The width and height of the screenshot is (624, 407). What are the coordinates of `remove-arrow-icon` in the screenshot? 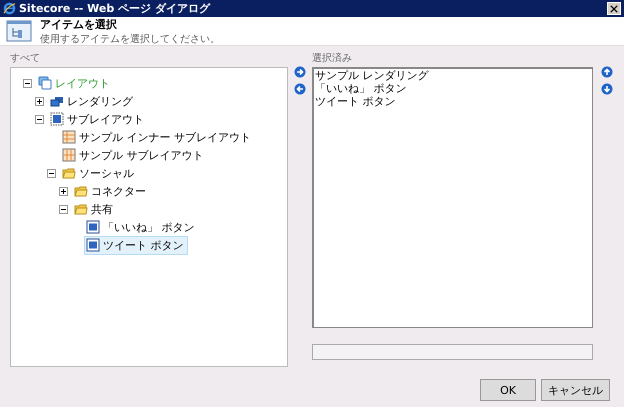 It's located at (300, 89).